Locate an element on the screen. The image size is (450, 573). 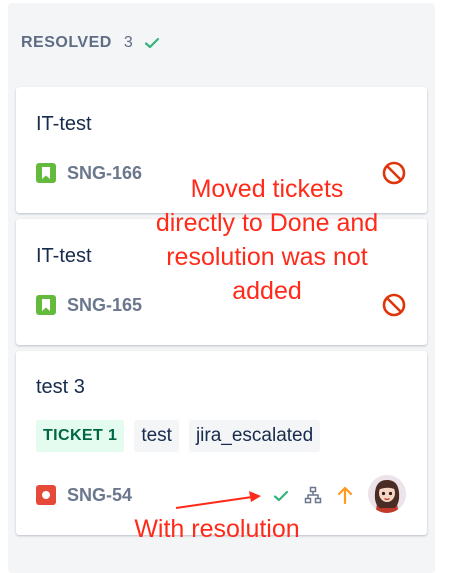
card-labels: TICKET 1 test jira_escalated is located at coordinates (178, 436).